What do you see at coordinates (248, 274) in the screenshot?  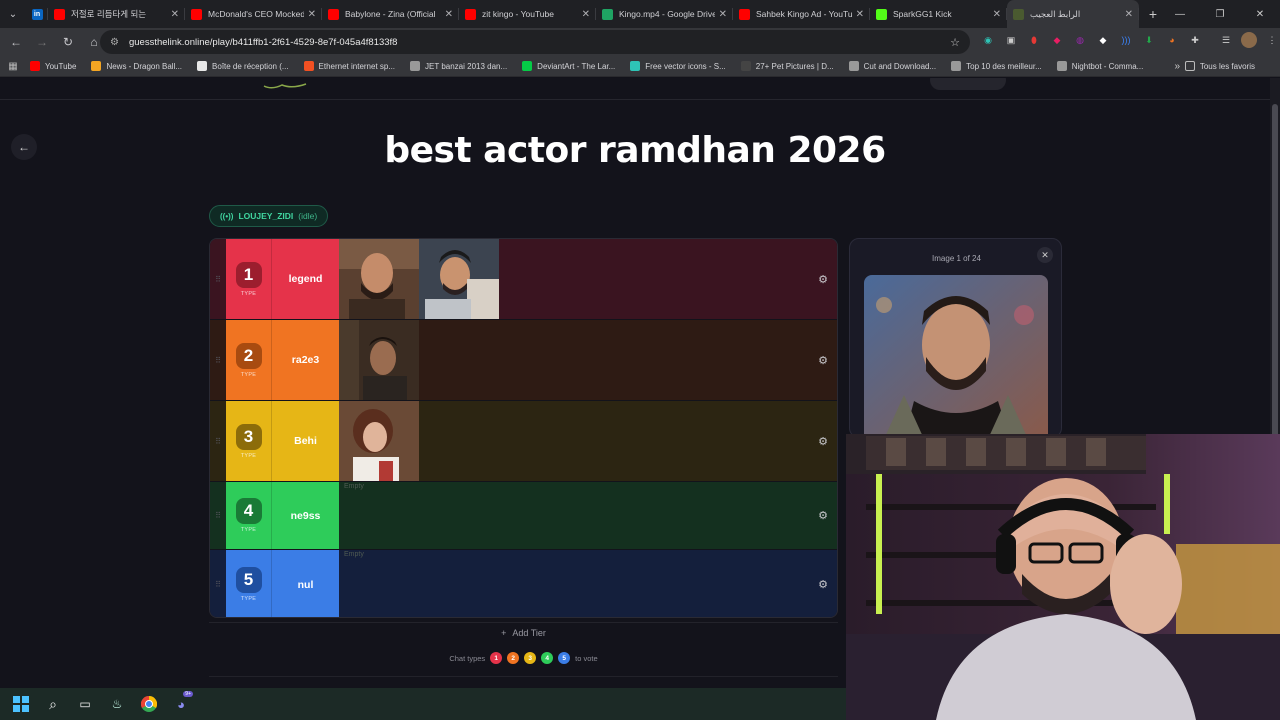 I see `tier-number: 1` at bounding box center [248, 274].